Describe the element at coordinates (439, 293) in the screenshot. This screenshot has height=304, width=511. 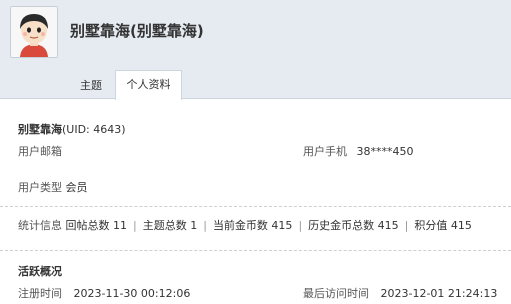
I see `last-visit-value: 2023-12-01 21:24:13` at that location.